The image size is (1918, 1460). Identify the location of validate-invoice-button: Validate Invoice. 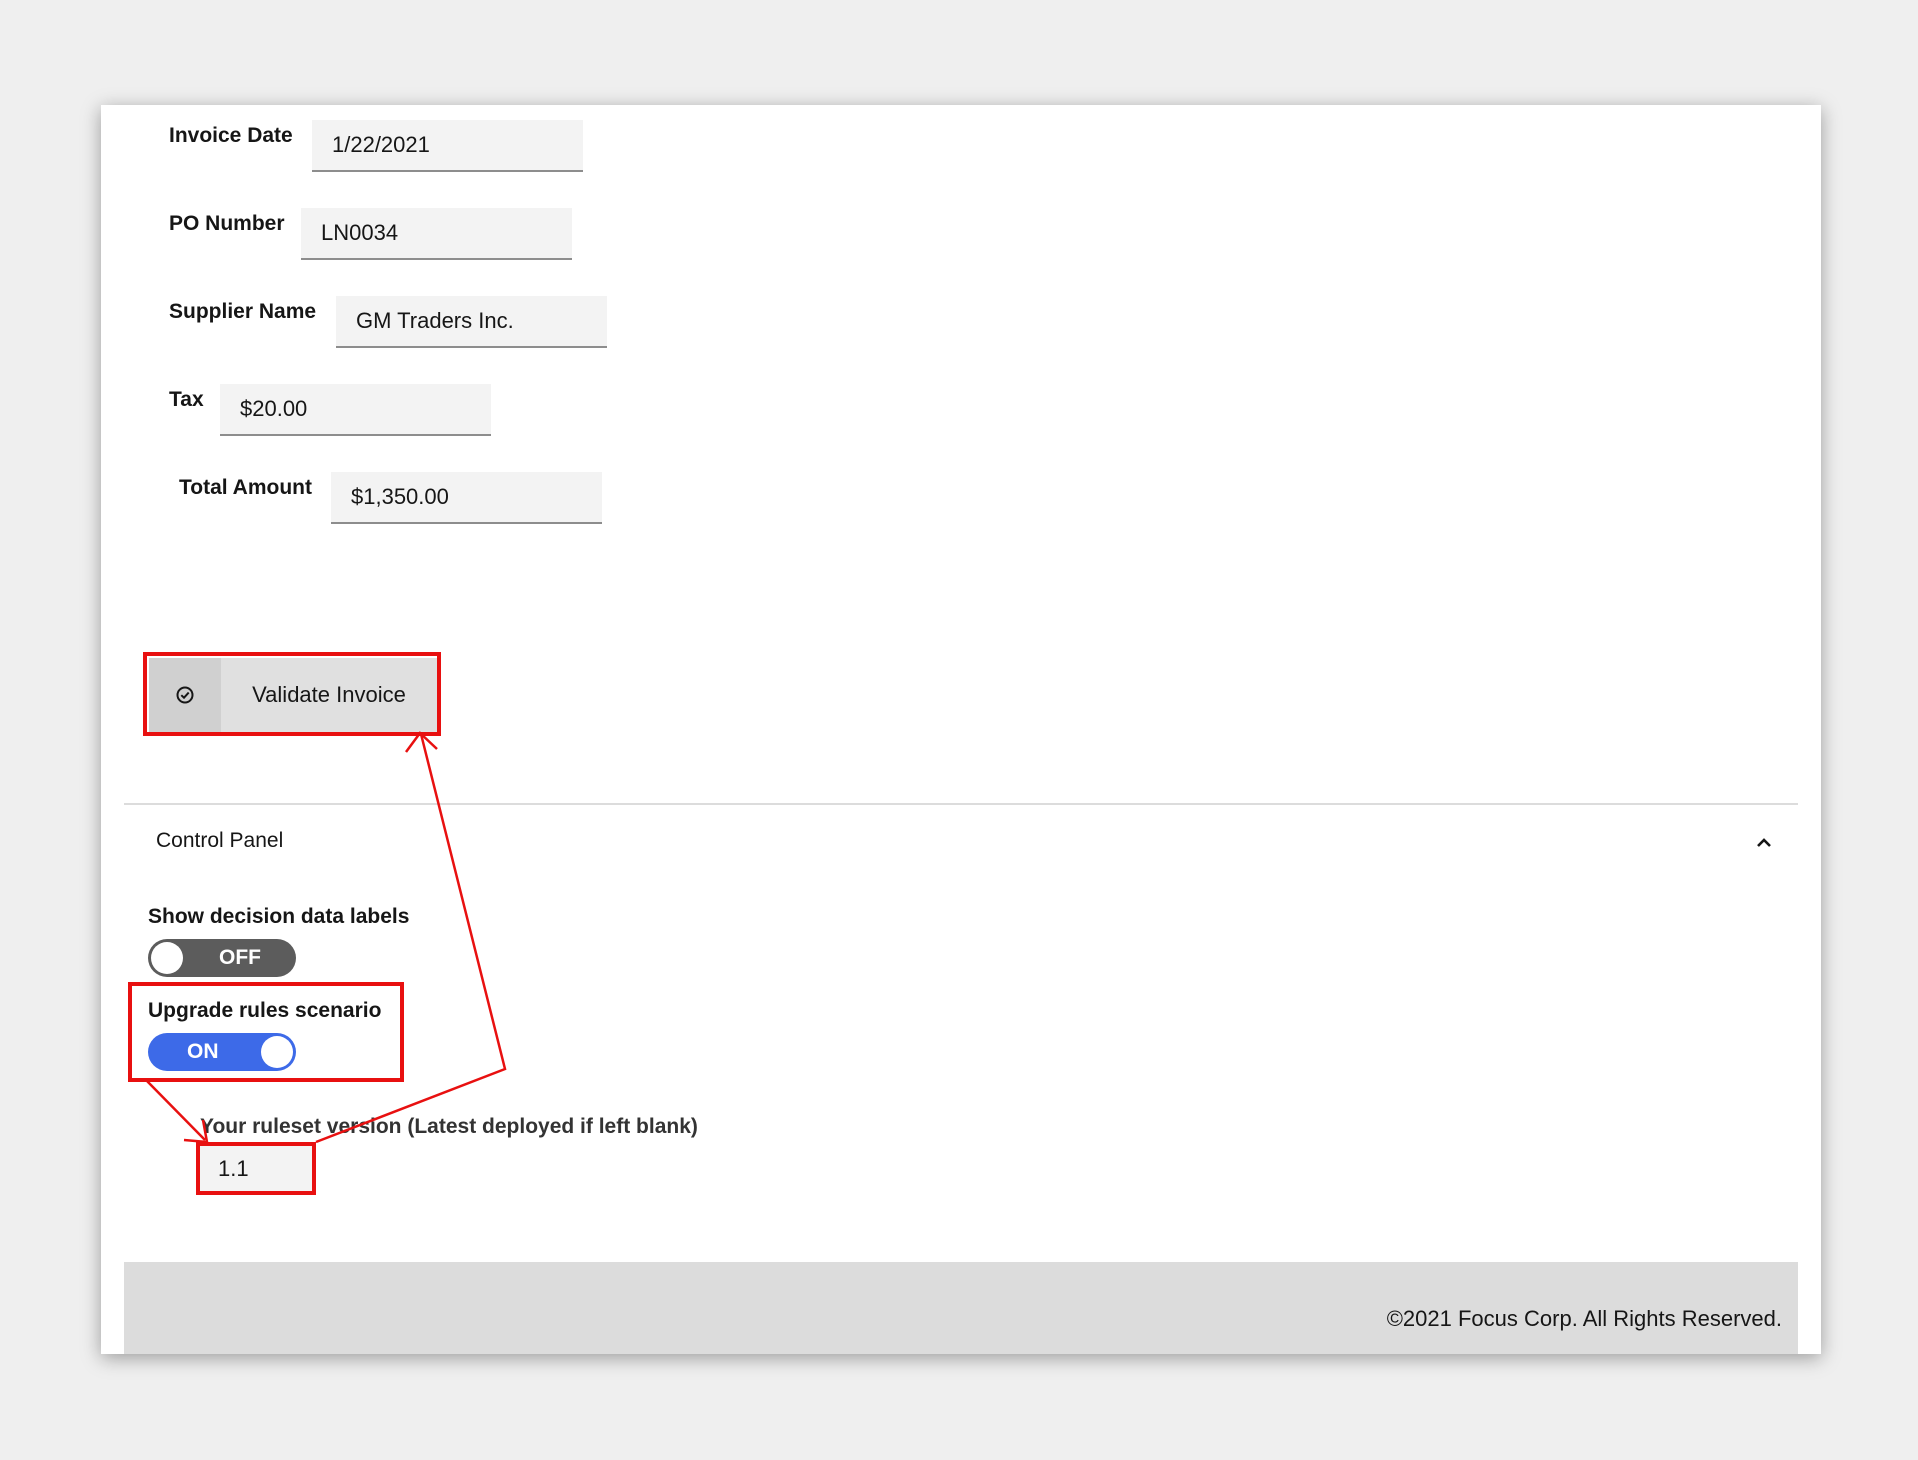
(293, 695).